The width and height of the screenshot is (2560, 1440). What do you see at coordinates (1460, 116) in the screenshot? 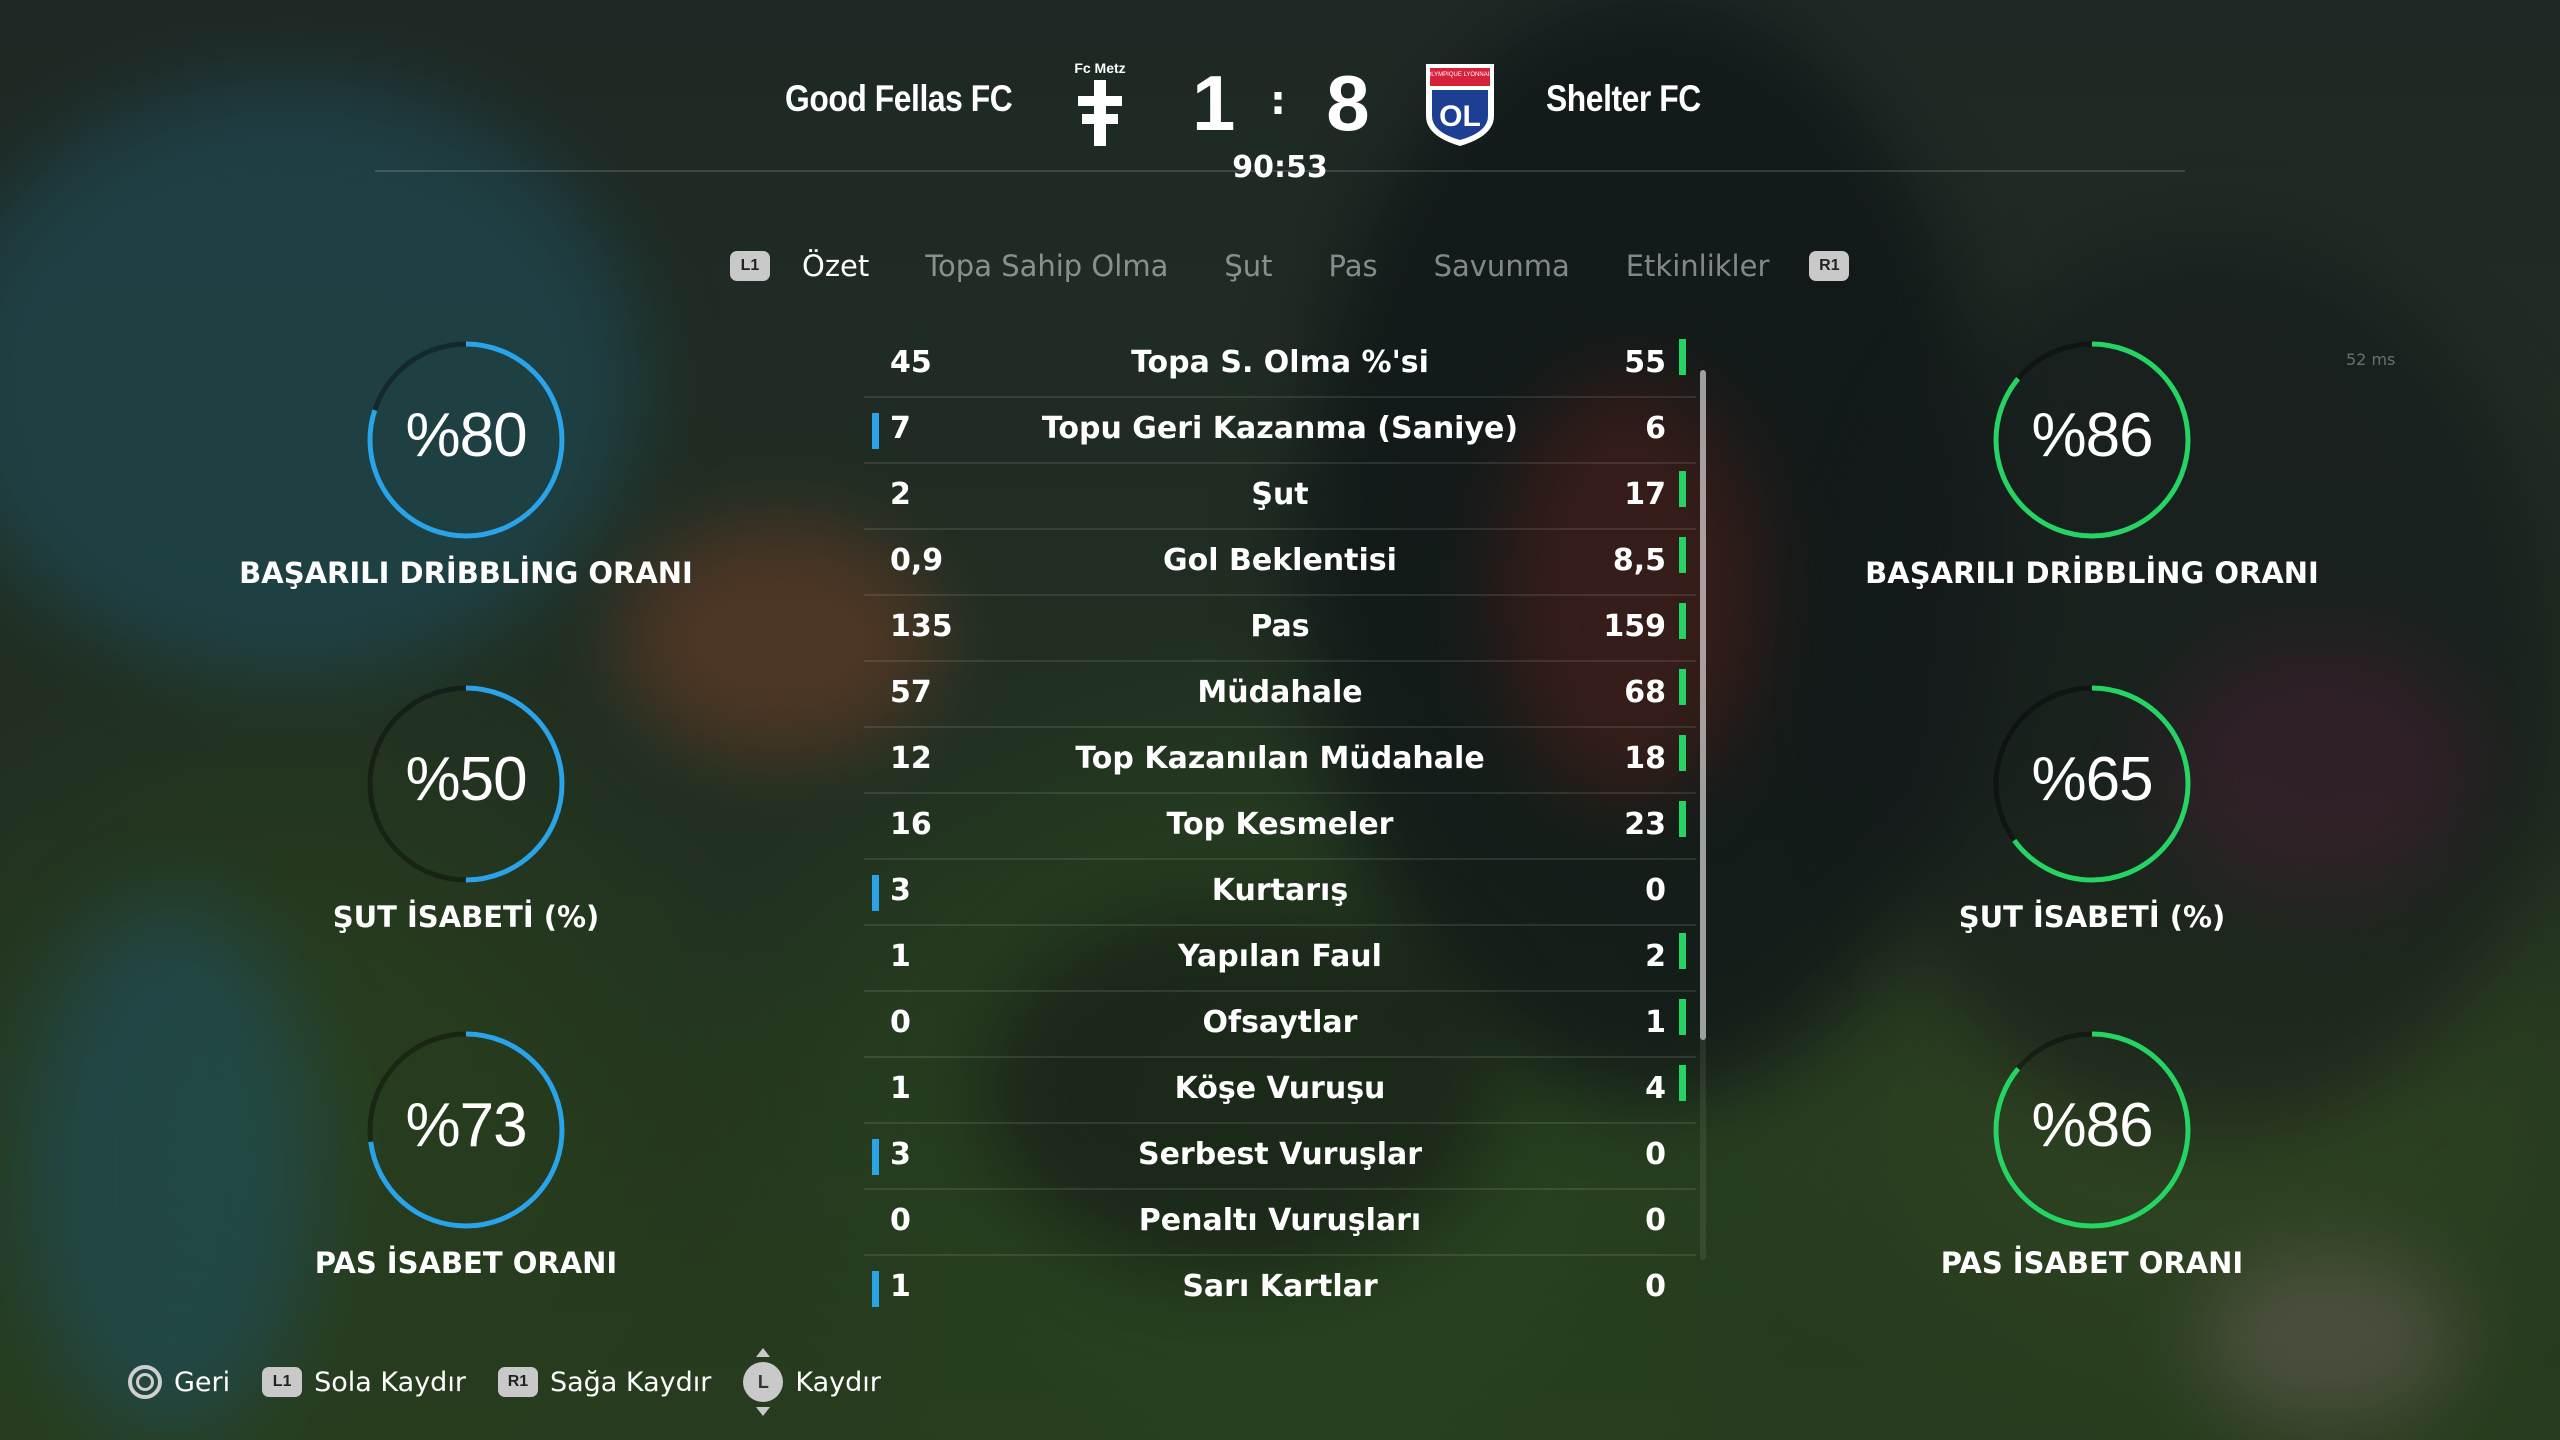
I see `away-badge-text: OL` at bounding box center [1460, 116].